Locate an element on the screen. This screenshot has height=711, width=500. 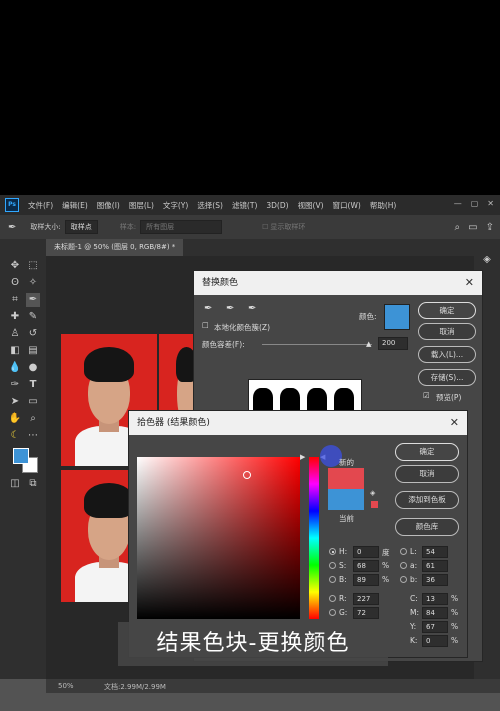
crop-tool-icon: ⌗ is located at coordinates (15, 300).